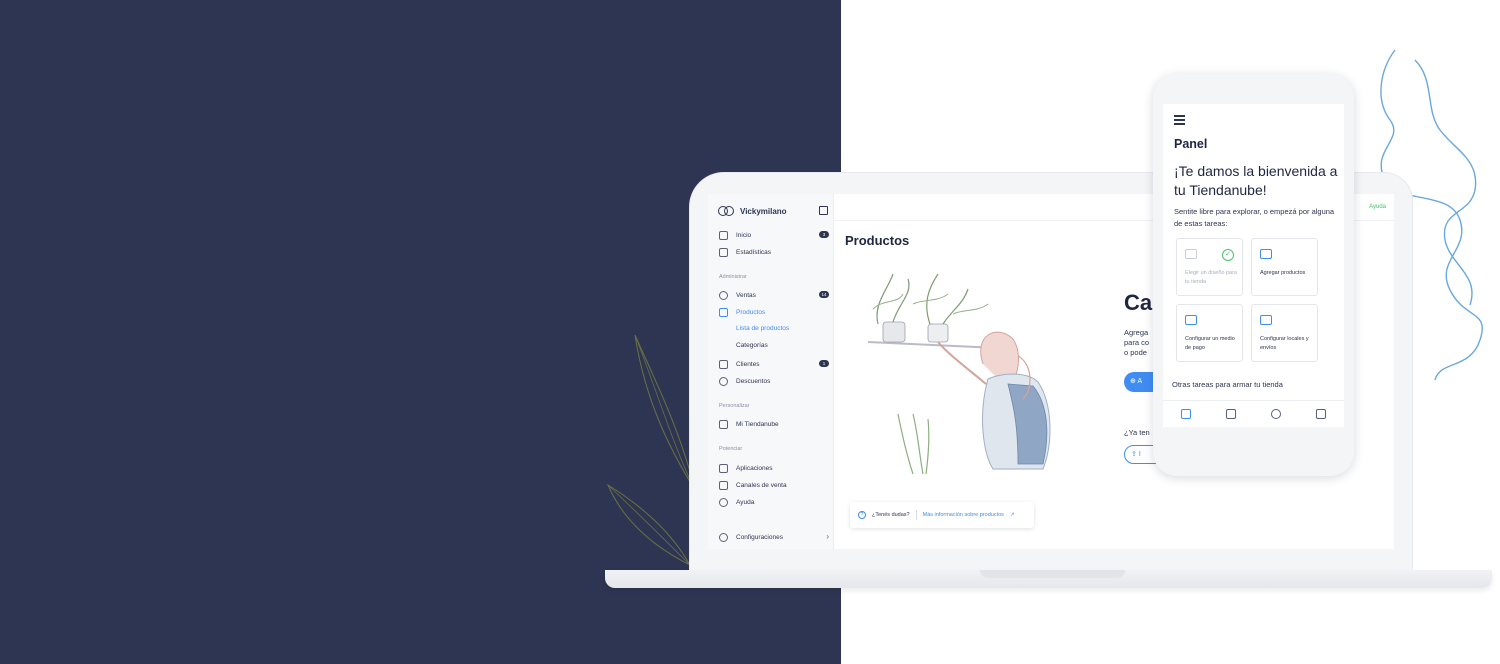 Image resolution: width=1500 pixels, height=664 pixels. What do you see at coordinates (748, 364) in the screenshot?
I see `sidebar-item-label: Clientes` at bounding box center [748, 364].